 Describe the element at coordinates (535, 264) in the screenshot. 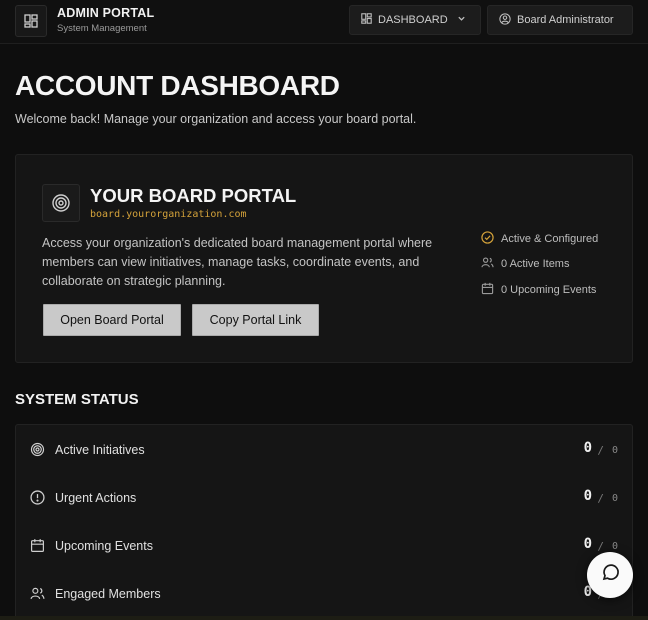

I see `status-active-items-label: 0 Active Items` at that location.